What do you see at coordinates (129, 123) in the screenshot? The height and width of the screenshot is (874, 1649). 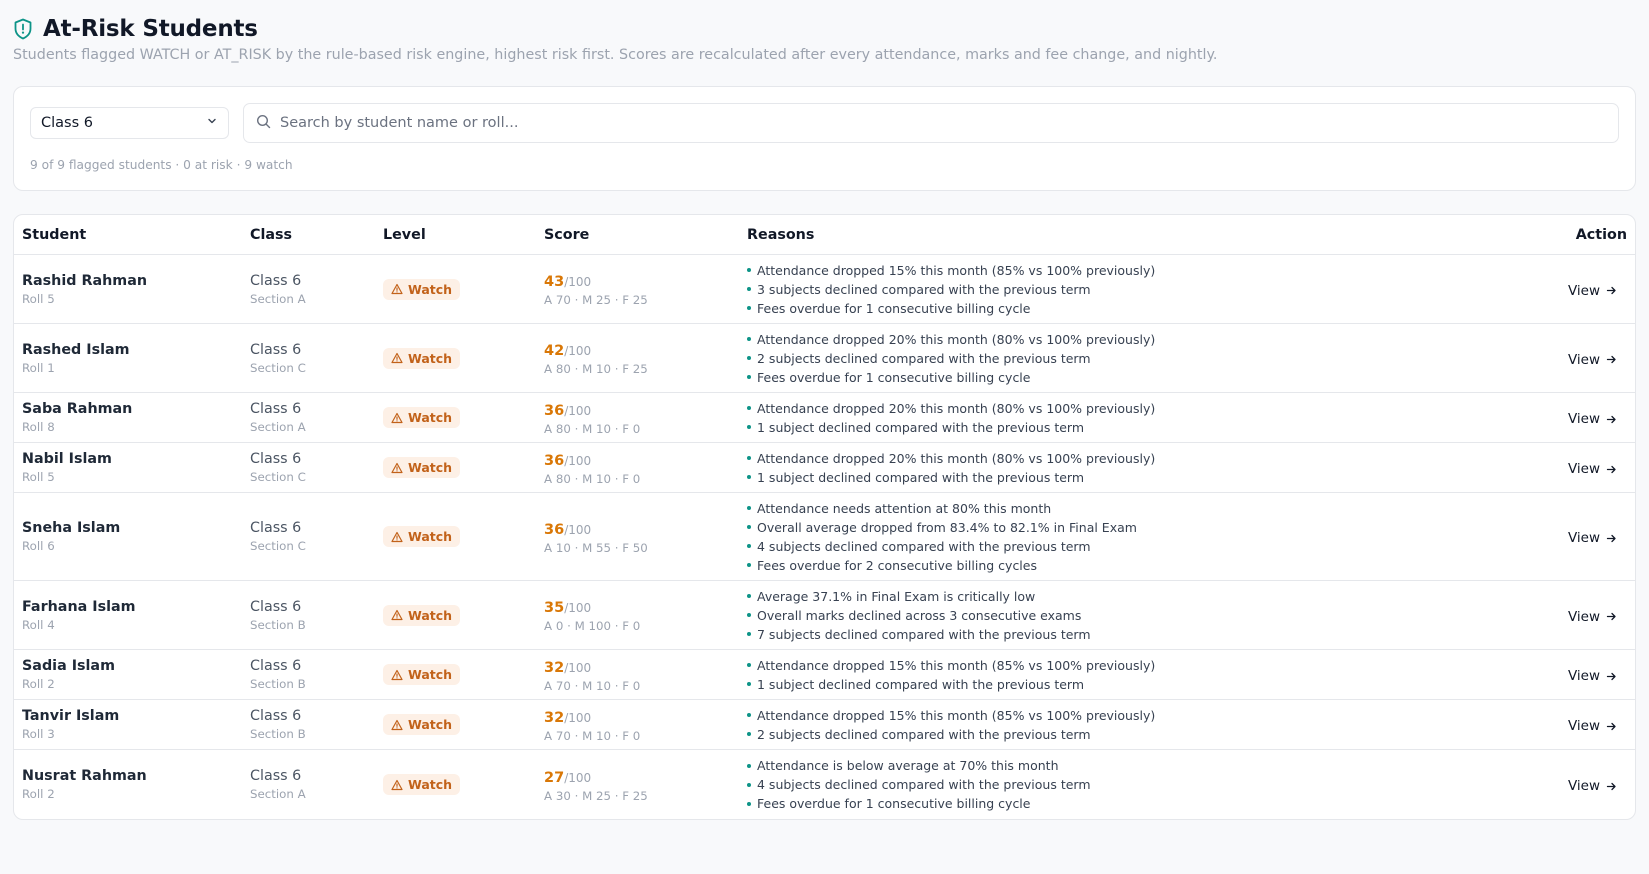 I see `class-select: Class 6` at bounding box center [129, 123].